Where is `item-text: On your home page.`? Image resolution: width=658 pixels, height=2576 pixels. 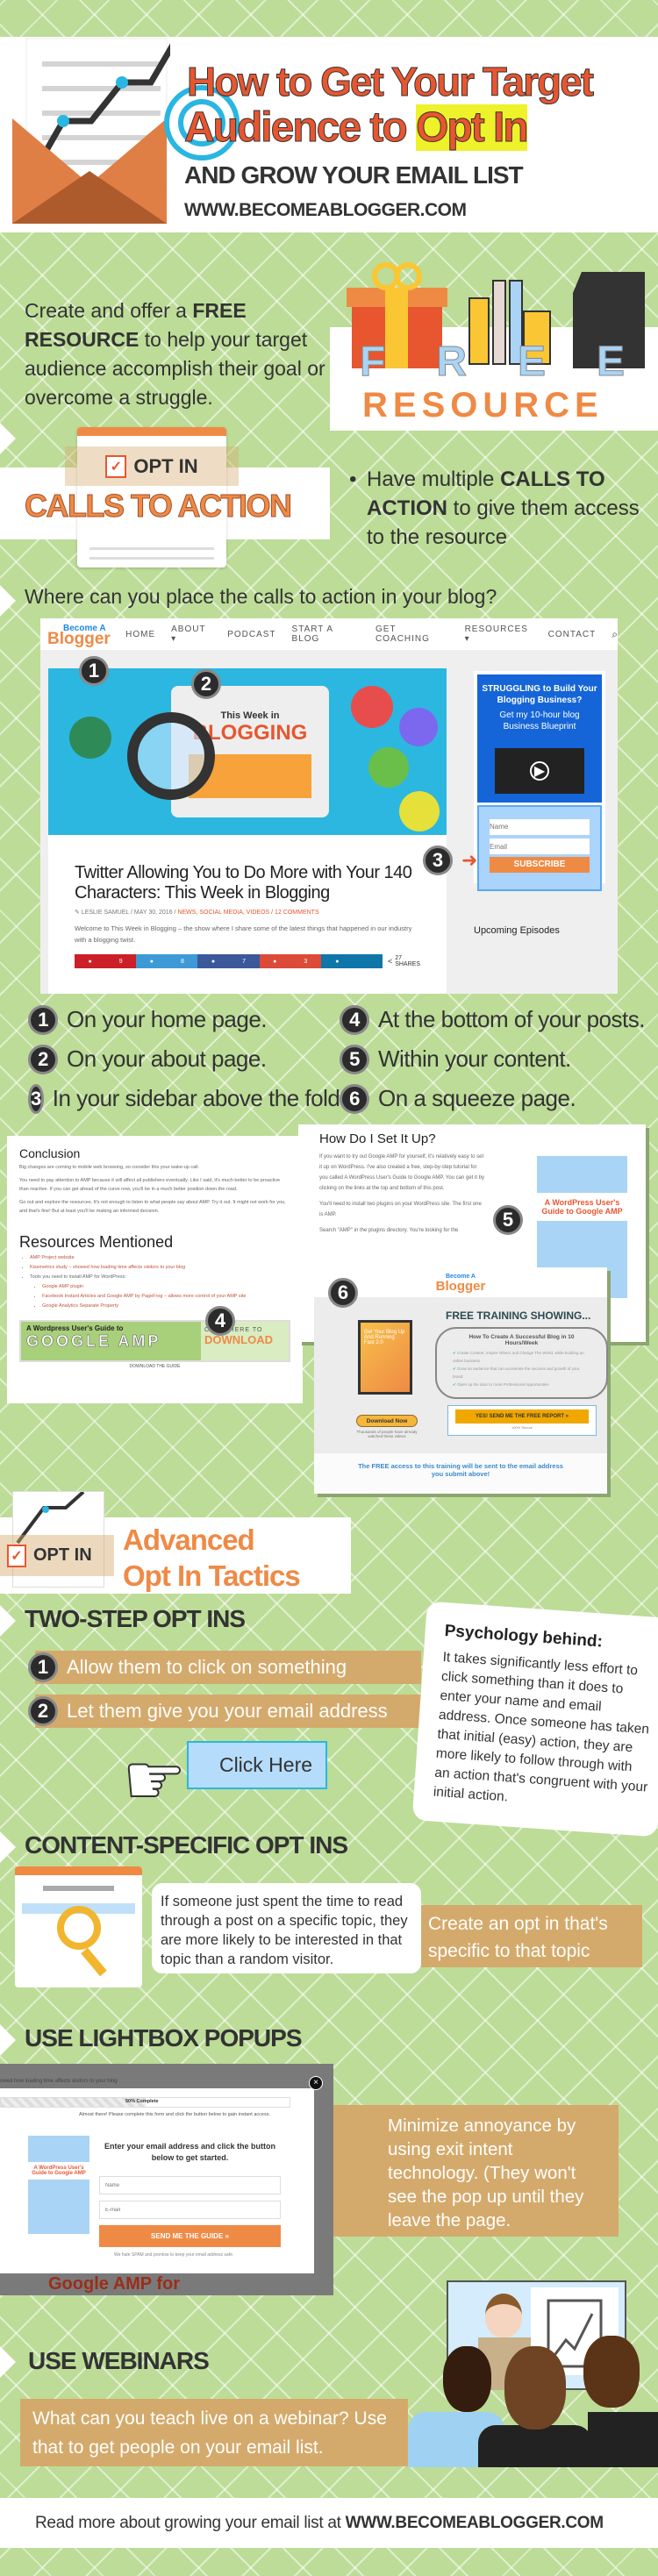
item-text: On your home page. is located at coordinates (167, 1019).